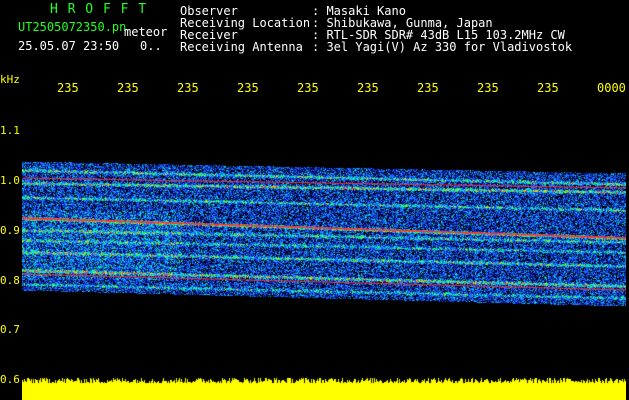  Describe the element at coordinates (10, 230) in the screenshot. I see `freq-tick: 0.9` at that location.